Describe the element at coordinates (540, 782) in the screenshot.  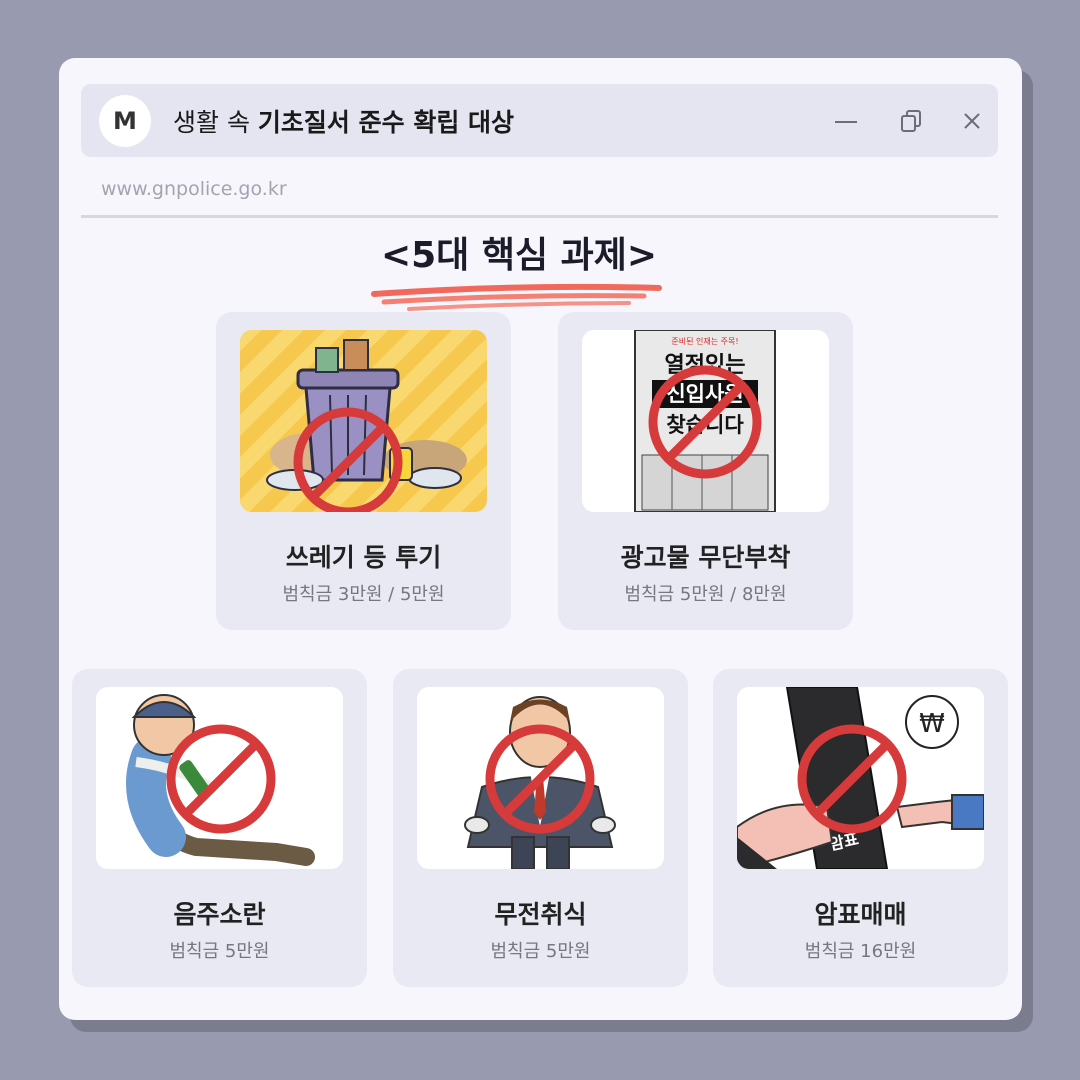
I see `empty-pockets-man-icon` at that location.